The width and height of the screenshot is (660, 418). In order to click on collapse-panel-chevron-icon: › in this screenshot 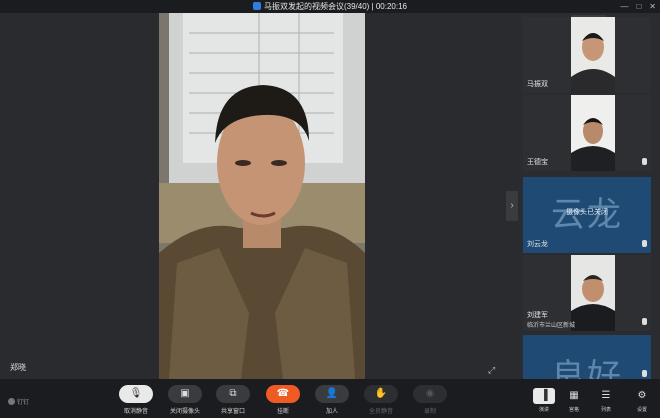, I will do `click(512, 206)`.